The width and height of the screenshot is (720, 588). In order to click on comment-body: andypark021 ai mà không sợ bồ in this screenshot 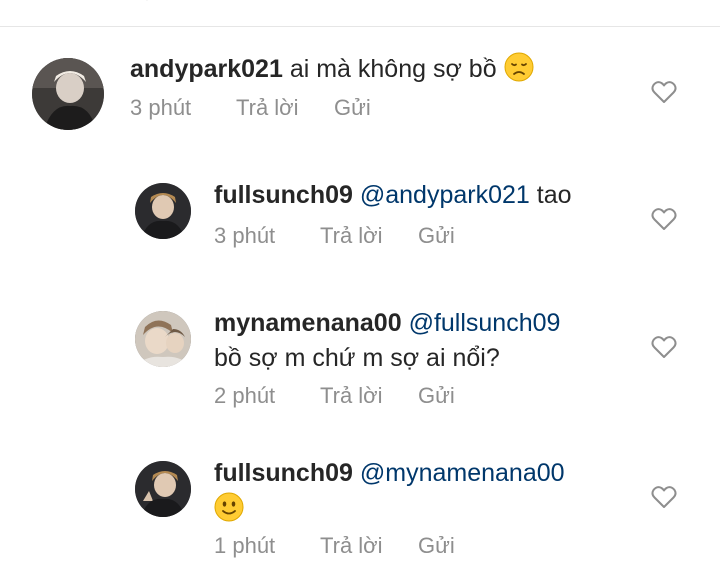, I will do `click(332, 68)`.